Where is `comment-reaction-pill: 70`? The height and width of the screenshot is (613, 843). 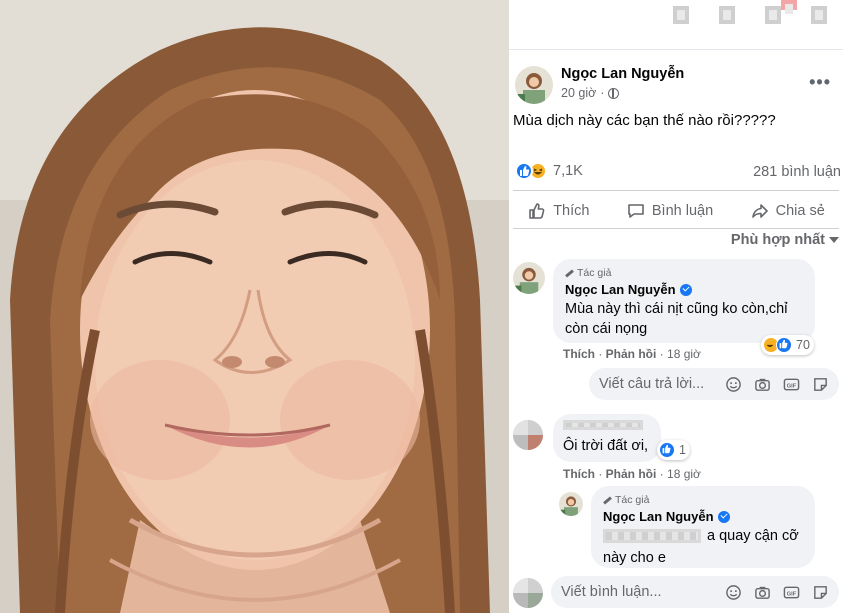 comment-reaction-pill: 70 is located at coordinates (787, 345).